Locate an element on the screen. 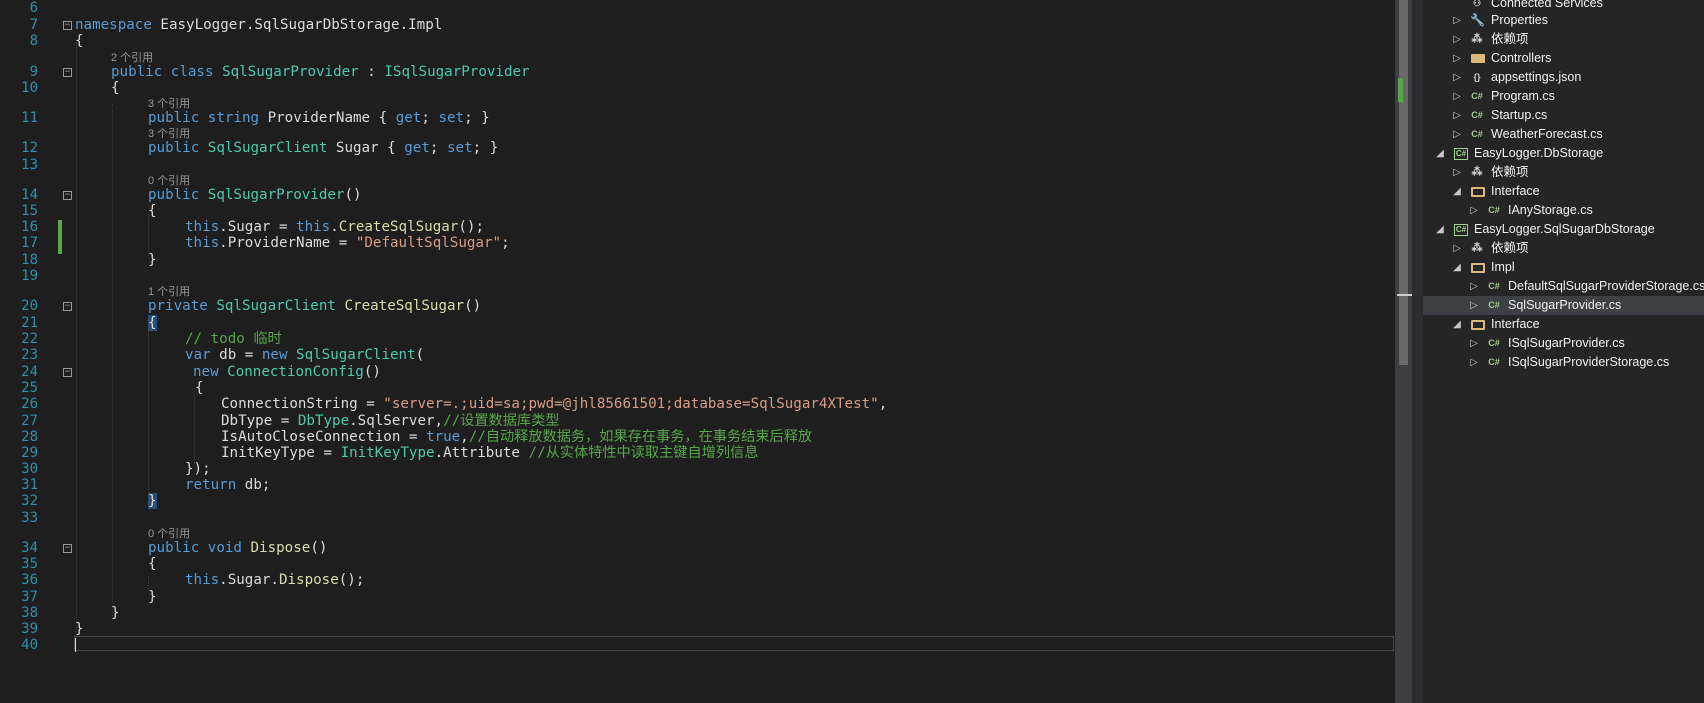 This screenshot has height=703, width=1704. code-line: 35 { is located at coordinates (697, 564).